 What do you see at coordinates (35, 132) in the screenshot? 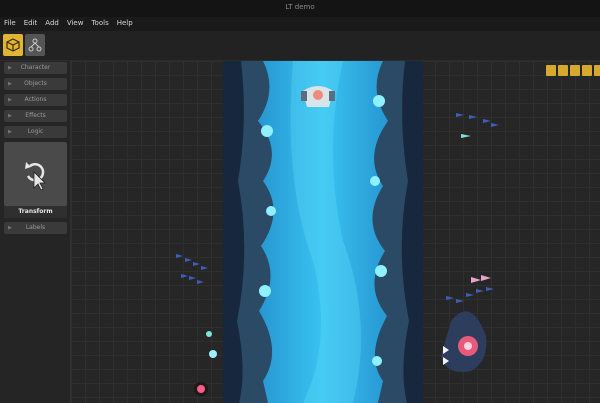
I see `category-logic: ▶ Logic` at bounding box center [35, 132].